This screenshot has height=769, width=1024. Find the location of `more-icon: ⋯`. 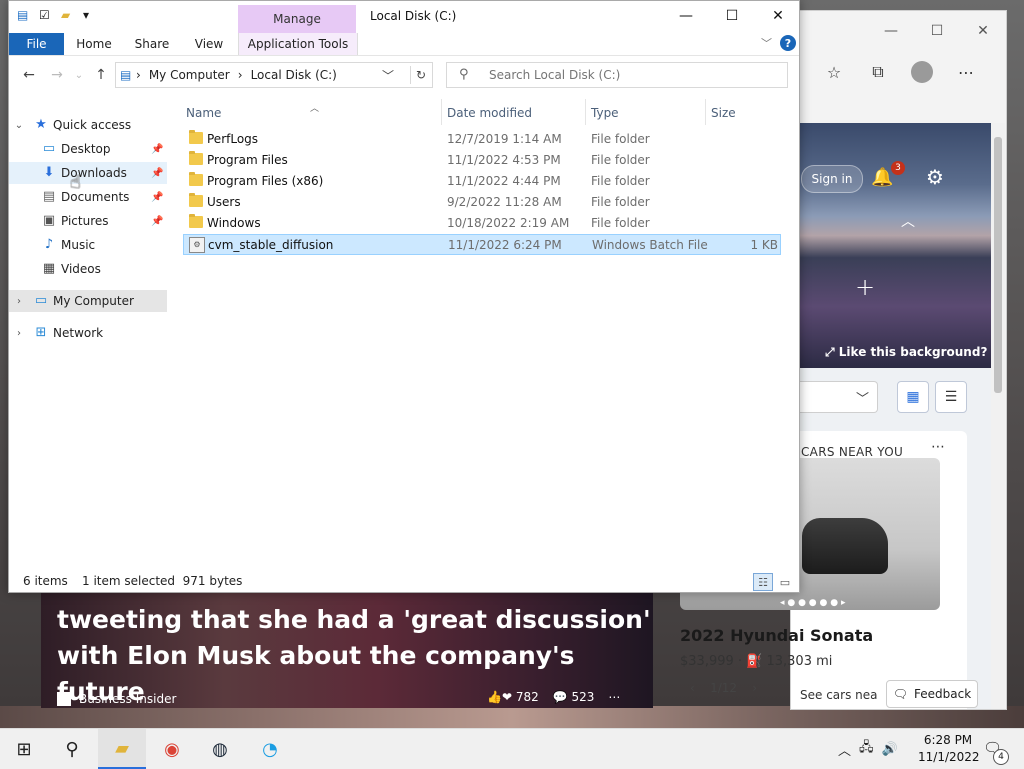

more-icon: ⋯ is located at coordinates (966, 72).